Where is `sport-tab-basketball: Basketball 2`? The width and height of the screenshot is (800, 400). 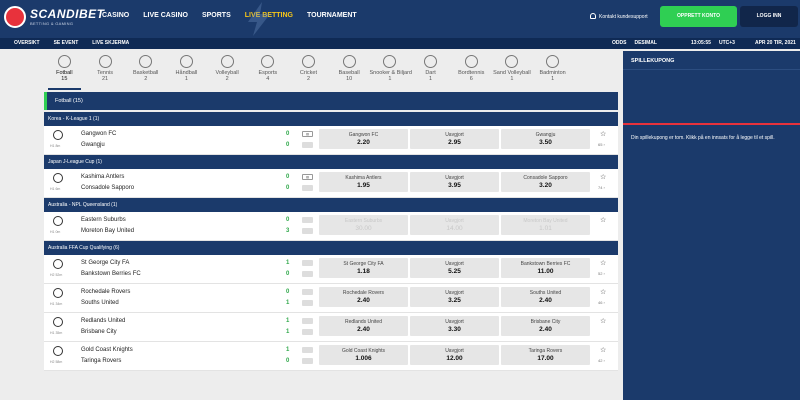
sport-tab-basketball: Basketball 2 is located at coordinates (145, 70).